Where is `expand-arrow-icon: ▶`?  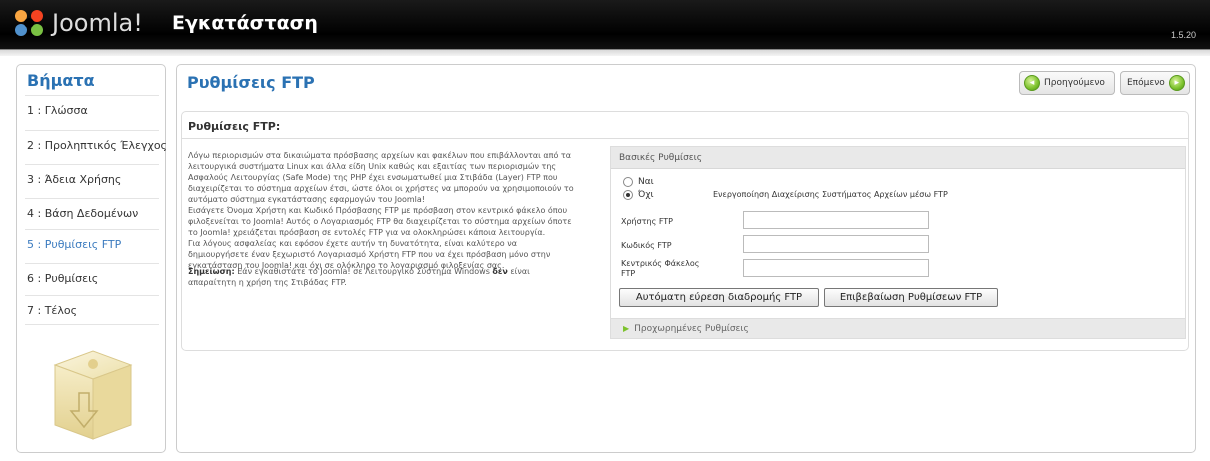
expand-arrow-icon: ▶ is located at coordinates (626, 328).